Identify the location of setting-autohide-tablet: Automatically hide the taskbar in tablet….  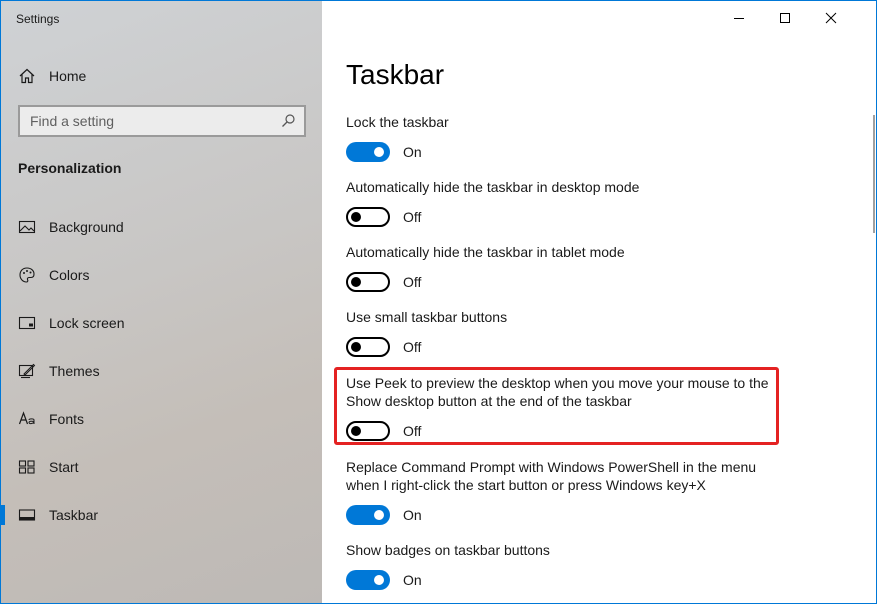
(566, 267).